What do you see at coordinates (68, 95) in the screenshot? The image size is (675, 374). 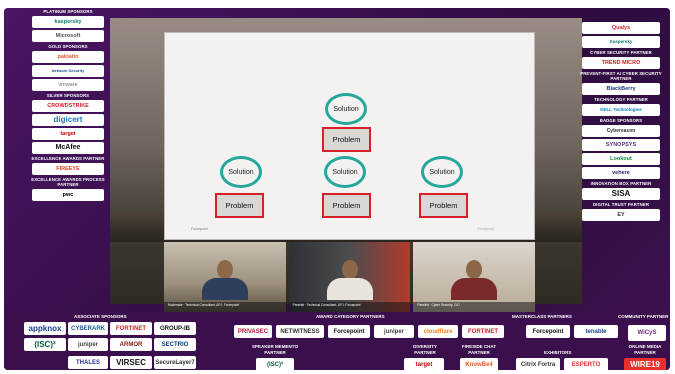 I see `column-heading: SILVER SPONSORS` at bounding box center [68, 95].